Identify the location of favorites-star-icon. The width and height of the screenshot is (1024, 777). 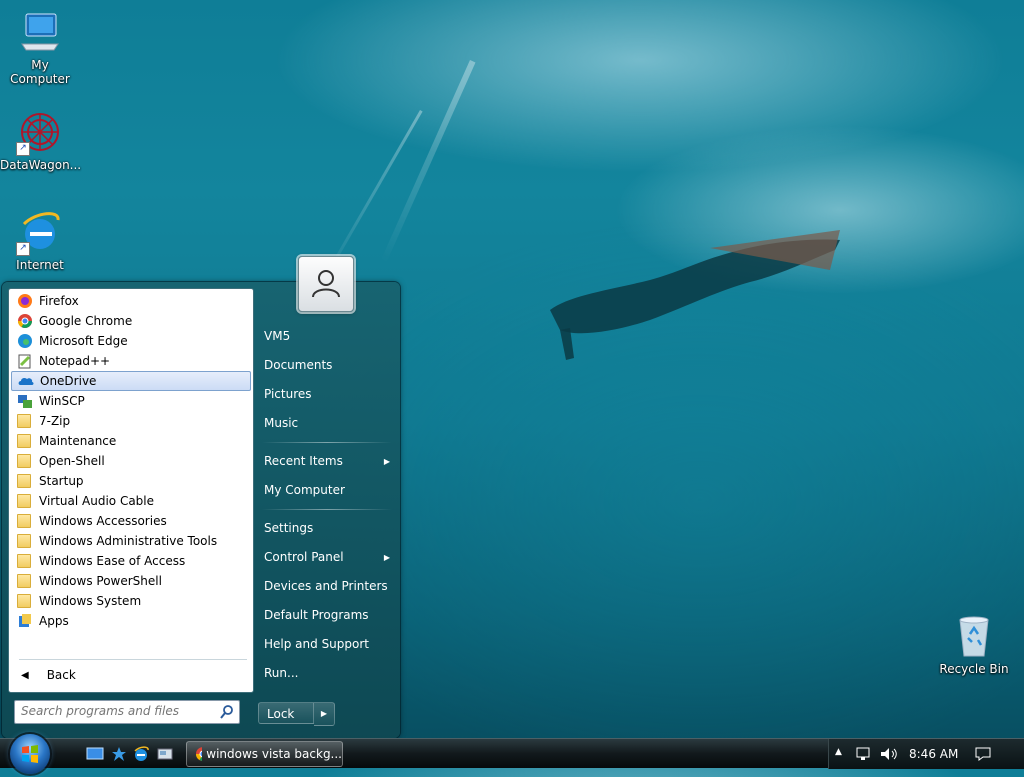
(119, 754).